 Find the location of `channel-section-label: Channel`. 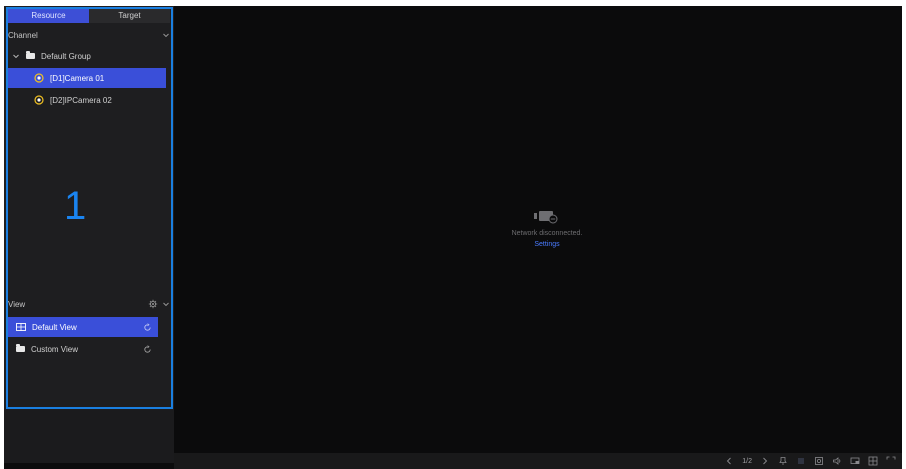

channel-section-label: Channel is located at coordinates (23, 35).